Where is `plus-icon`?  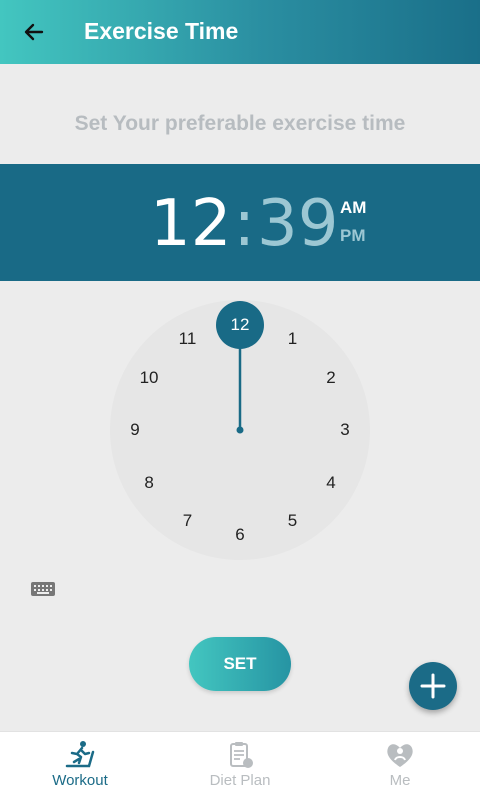
plus-icon is located at coordinates (433, 686).